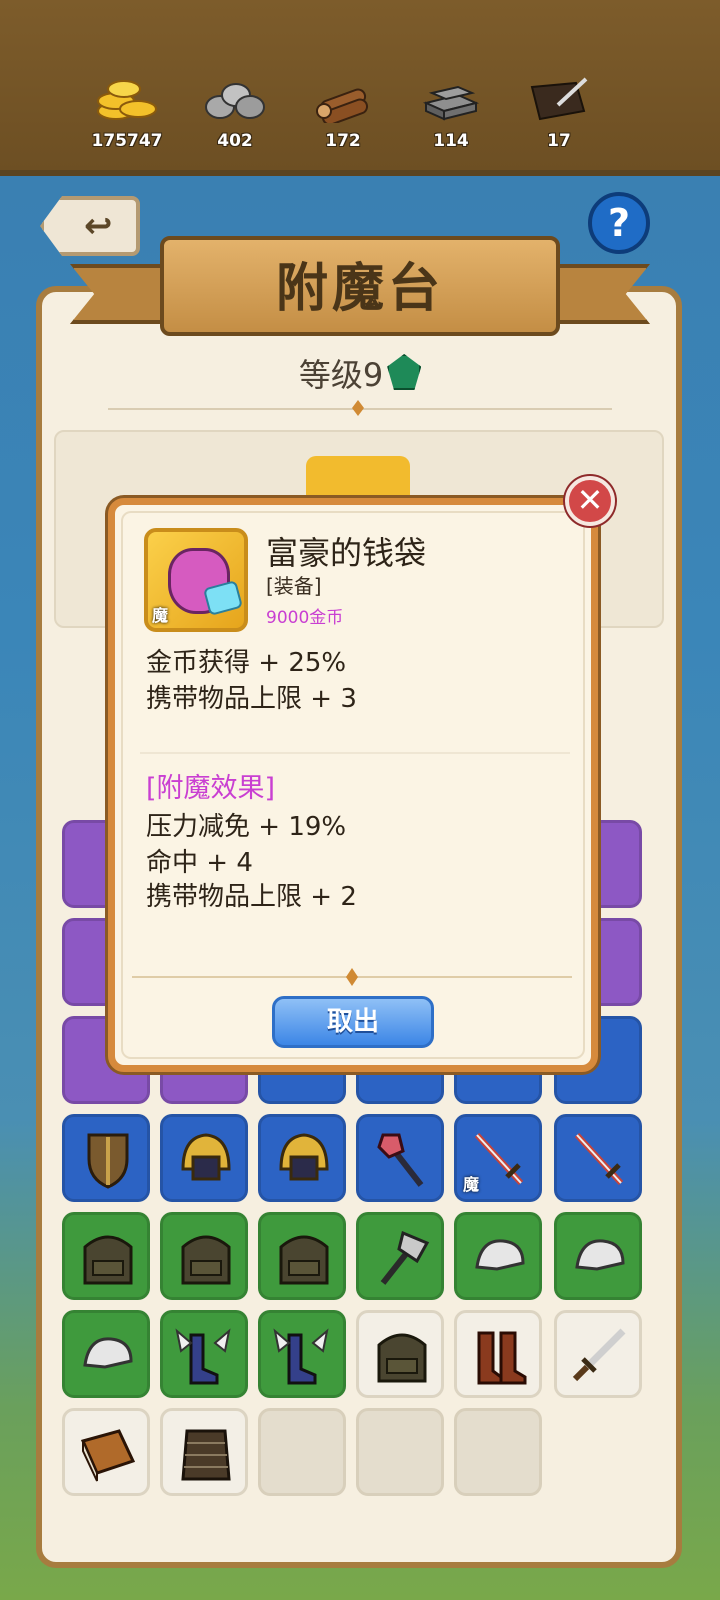 The width and height of the screenshot is (720, 1600). I want to click on resource-stone: 402, so click(235, 120).